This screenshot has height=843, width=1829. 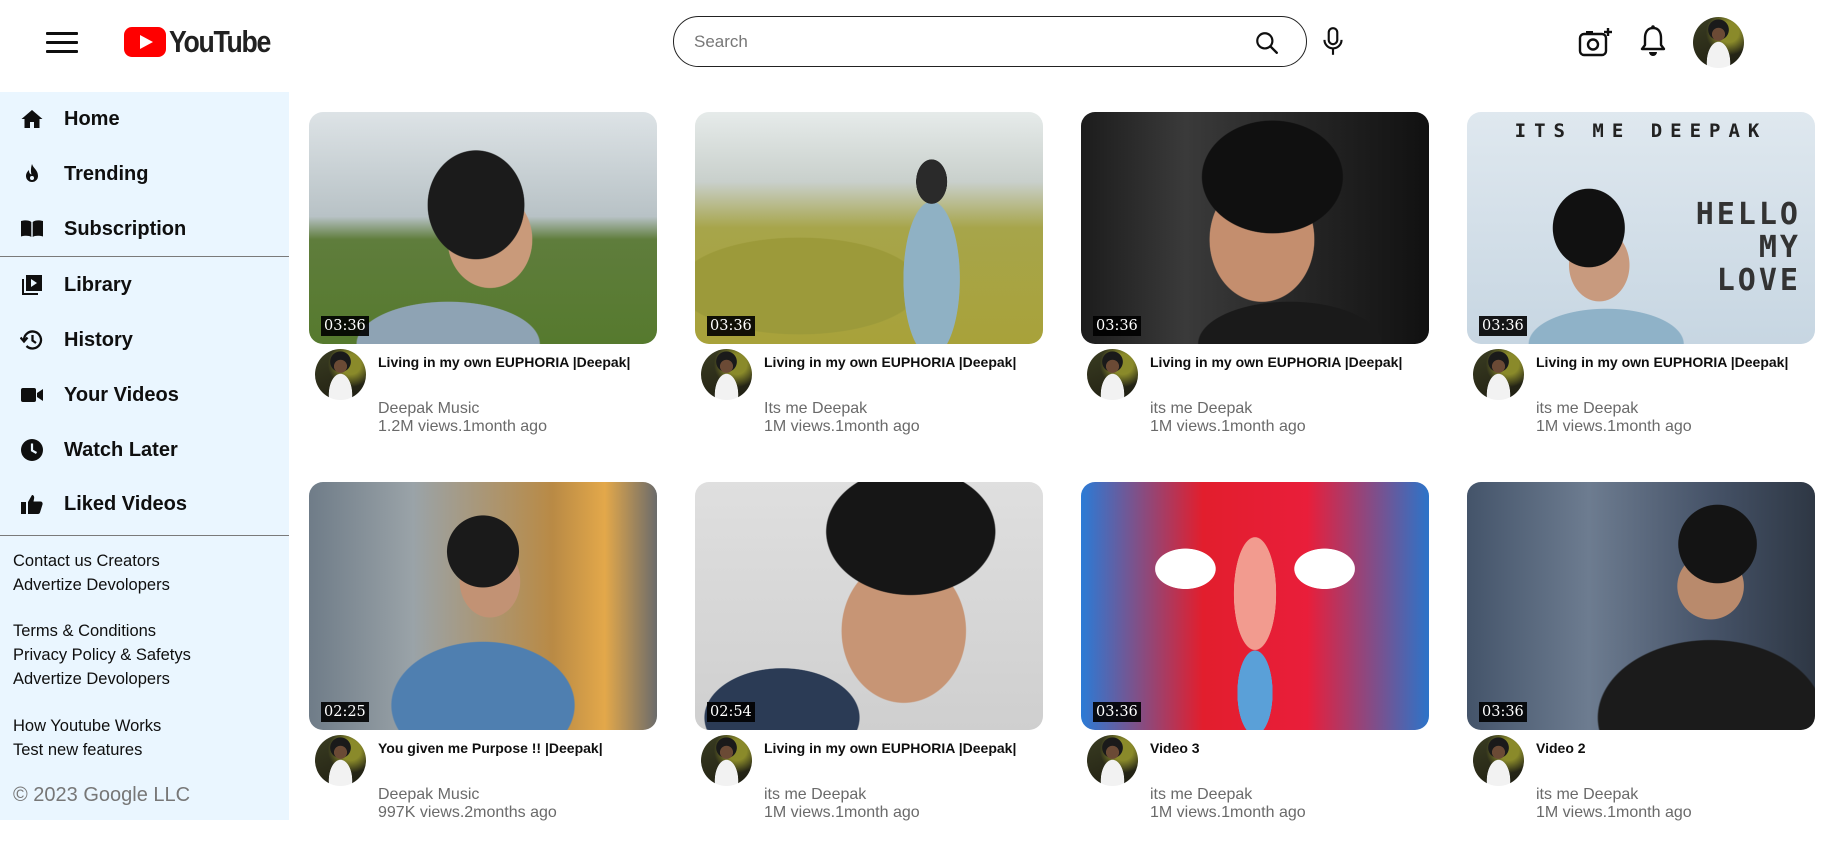 What do you see at coordinates (144, 285) in the screenshot?
I see `sidebar-item-library: Library` at bounding box center [144, 285].